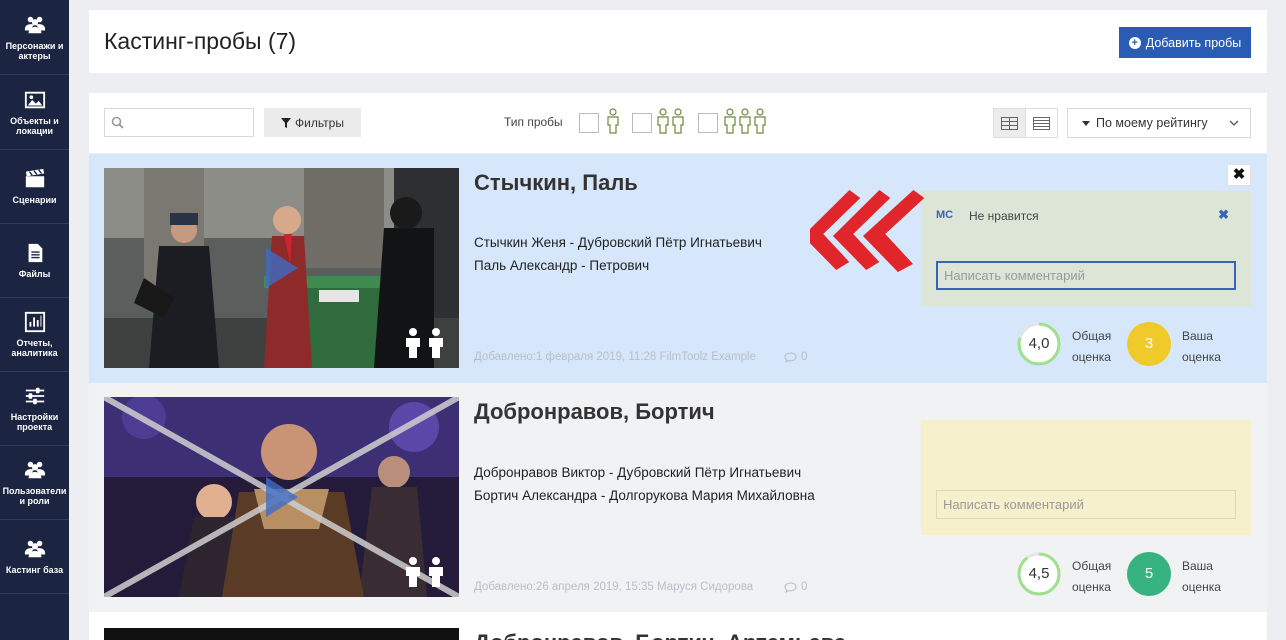  I want to click on sidebar-item-scripts: Сценарии, so click(34, 187).